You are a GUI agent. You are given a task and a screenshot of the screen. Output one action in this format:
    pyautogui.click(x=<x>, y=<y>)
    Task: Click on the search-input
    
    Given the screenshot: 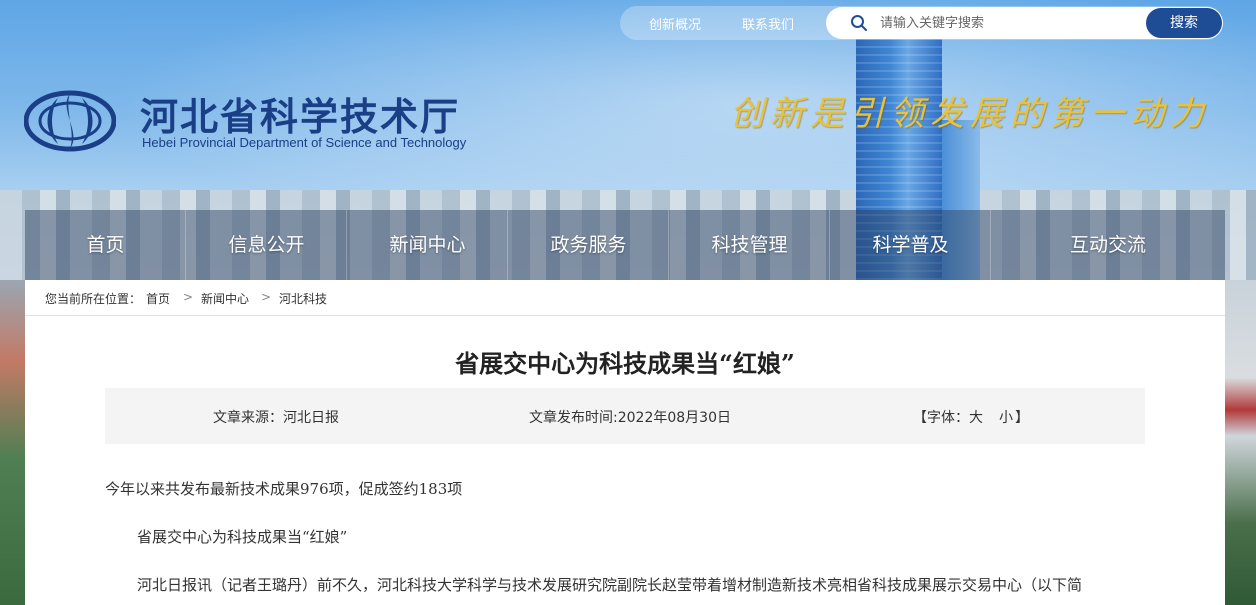 What is the action you would take?
    pyautogui.click(x=1010, y=23)
    